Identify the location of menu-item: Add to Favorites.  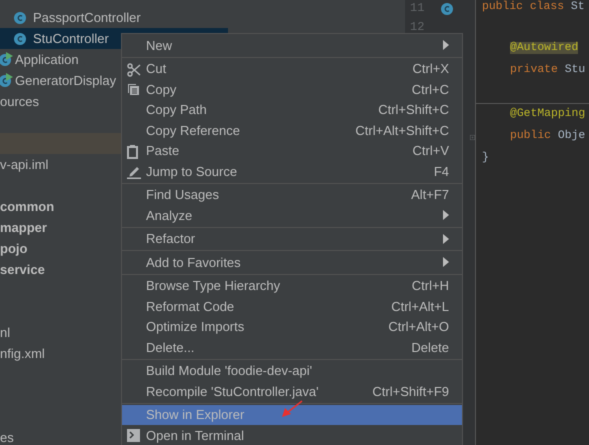
(292, 262).